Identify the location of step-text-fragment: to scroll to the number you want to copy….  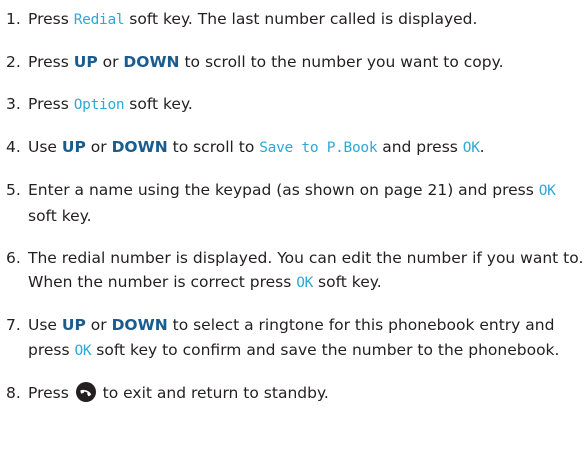
(341, 62).